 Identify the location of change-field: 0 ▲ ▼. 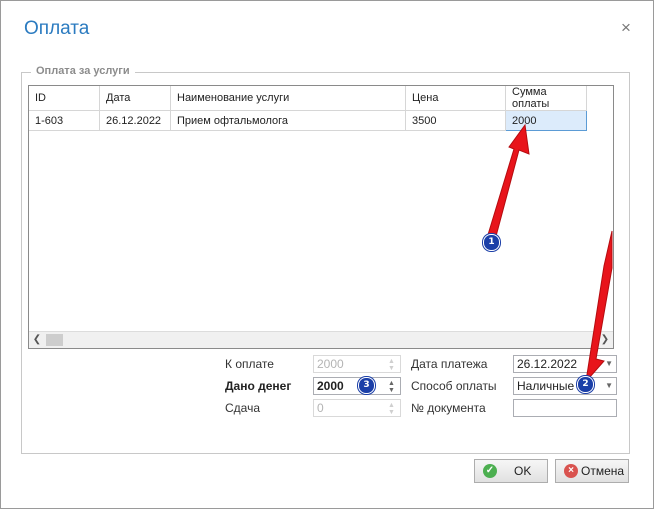
(357, 408).